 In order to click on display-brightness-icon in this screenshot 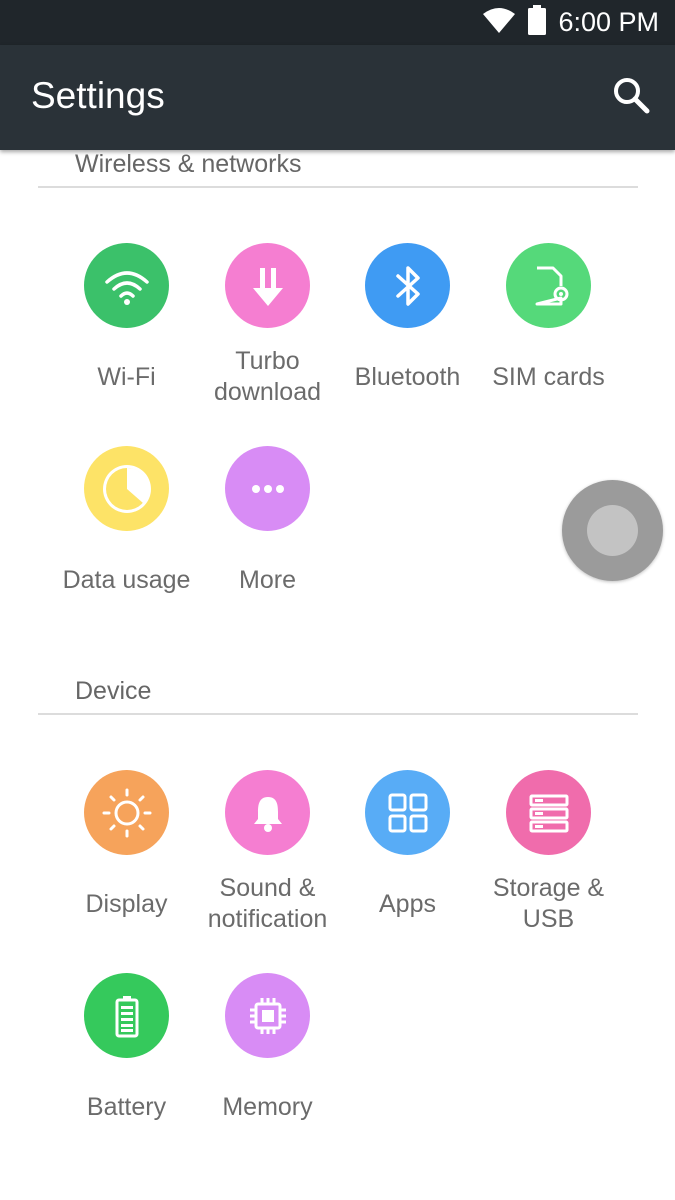, I will do `click(126, 812)`.